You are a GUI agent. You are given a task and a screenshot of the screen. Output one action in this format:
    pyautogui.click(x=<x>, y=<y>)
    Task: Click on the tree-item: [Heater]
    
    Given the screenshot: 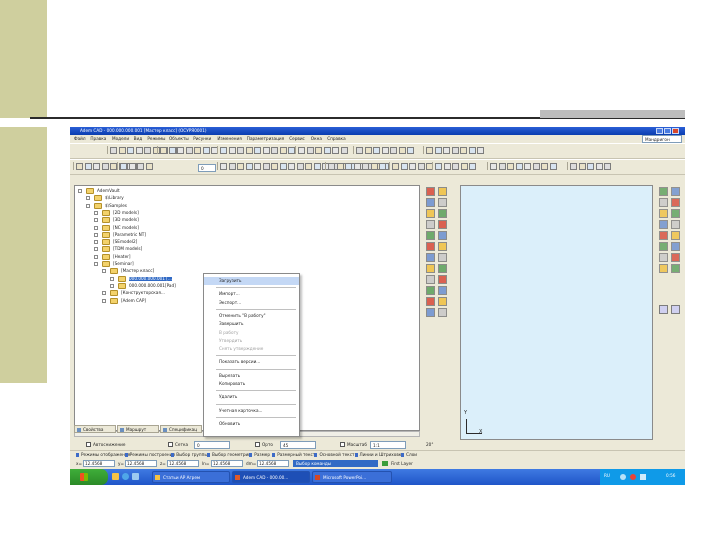 What is the action you would take?
    pyautogui.click(x=194, y=257)
    